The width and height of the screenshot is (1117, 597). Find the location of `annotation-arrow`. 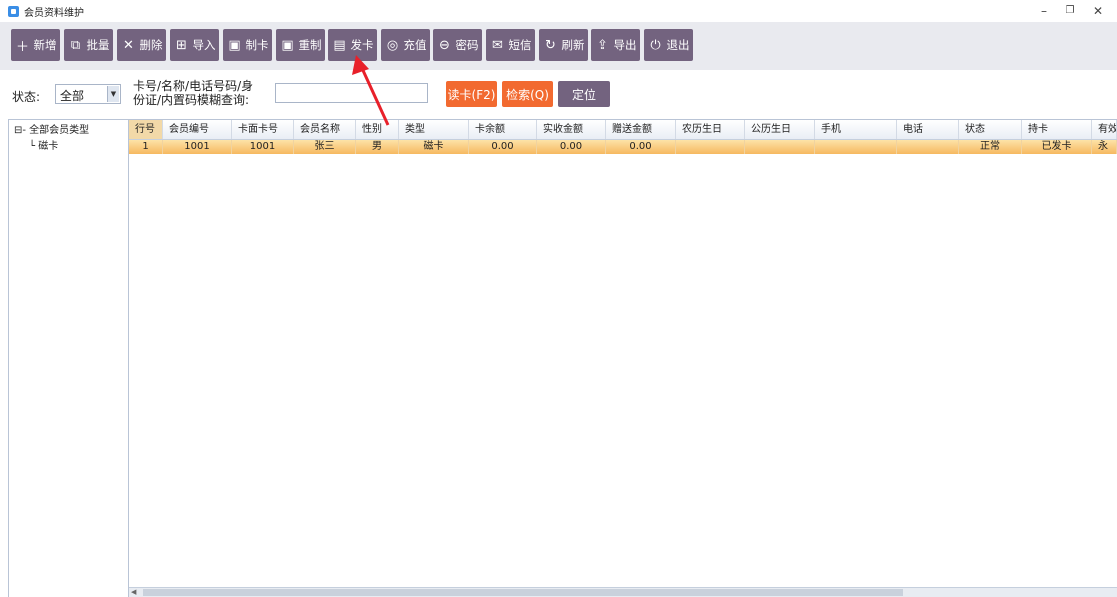

annotation-arrow is located at coordinates (371, 90).